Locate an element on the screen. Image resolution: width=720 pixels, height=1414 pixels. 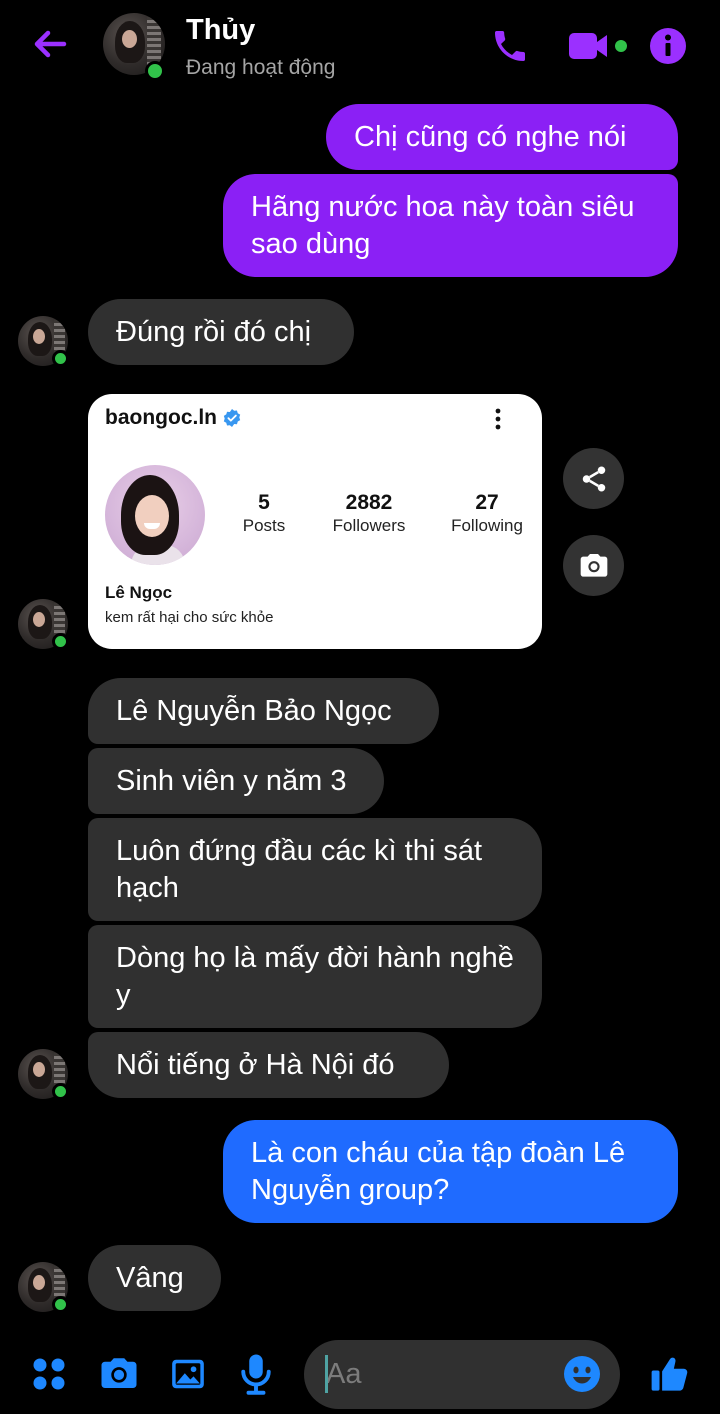
share-icon is located at coordinates (593, 478).